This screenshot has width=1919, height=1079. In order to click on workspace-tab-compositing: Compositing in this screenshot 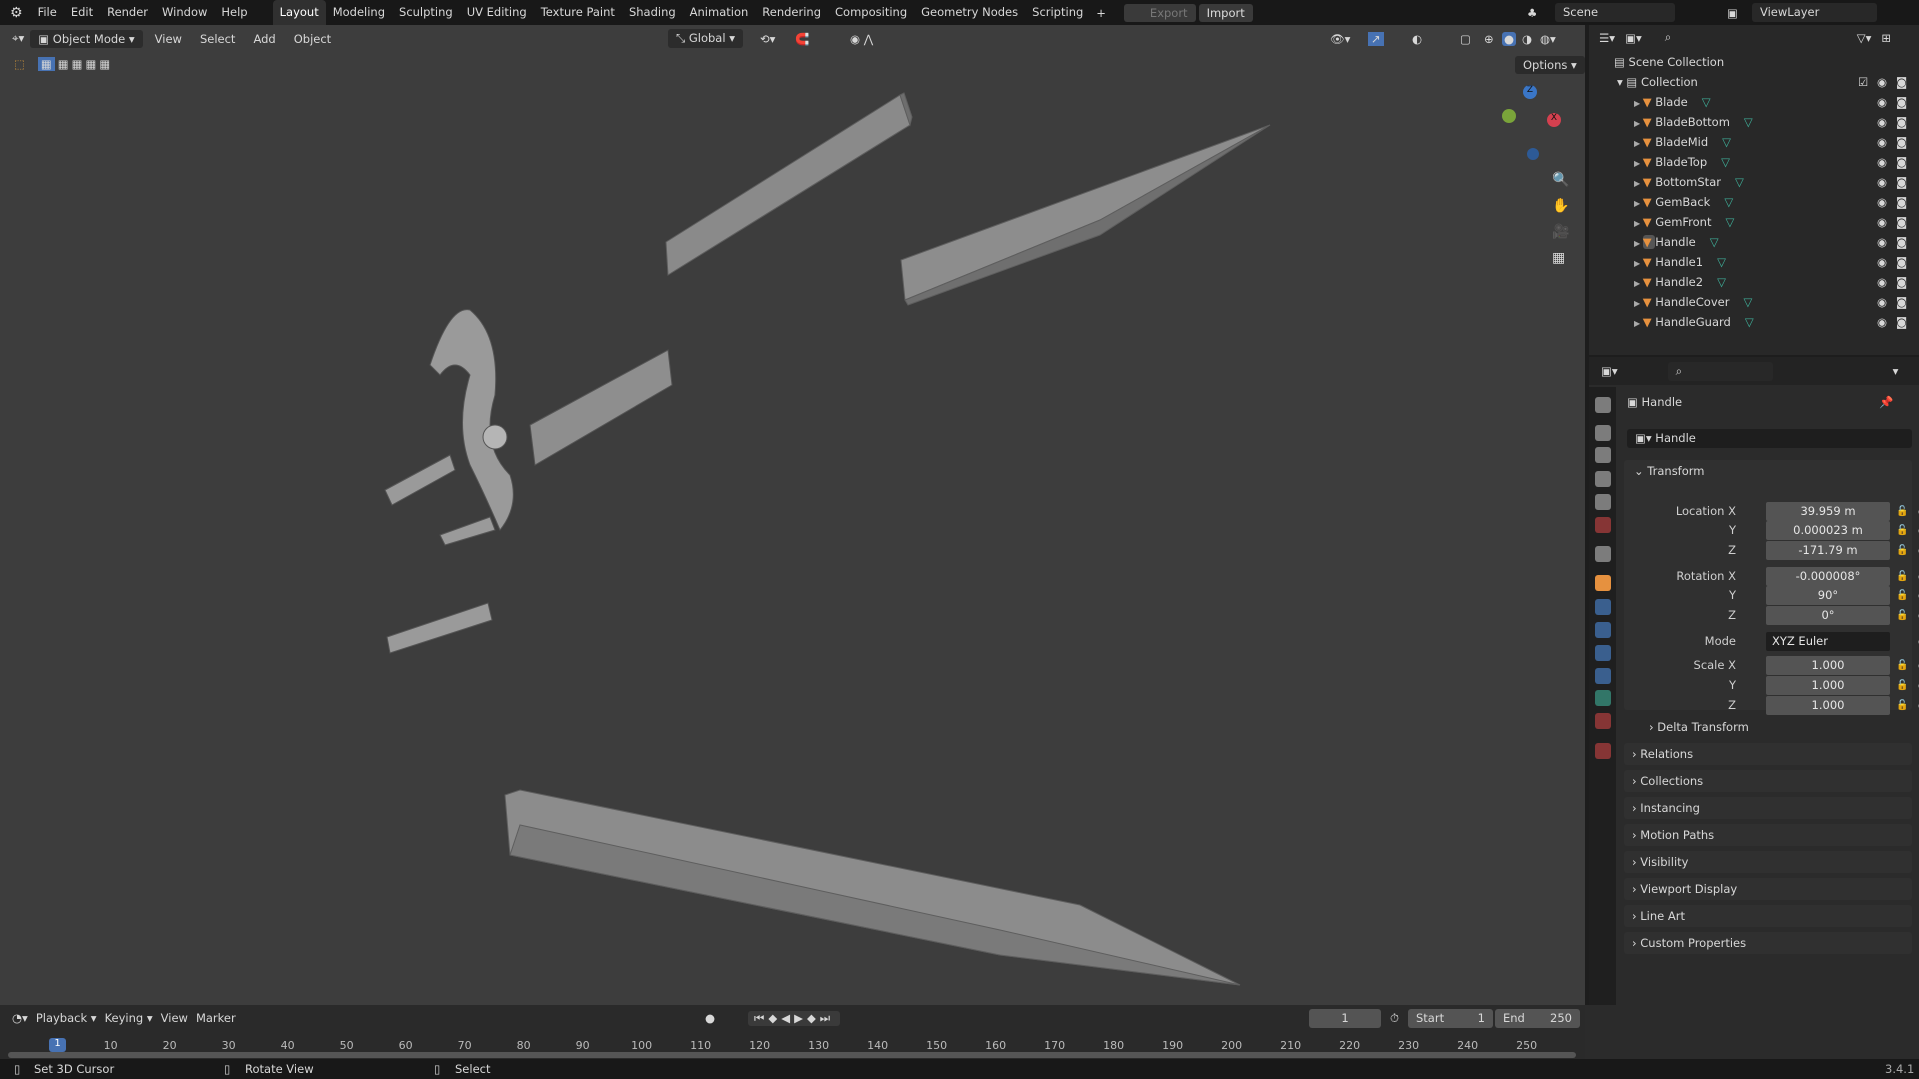, I will do `click(871, 12)`.